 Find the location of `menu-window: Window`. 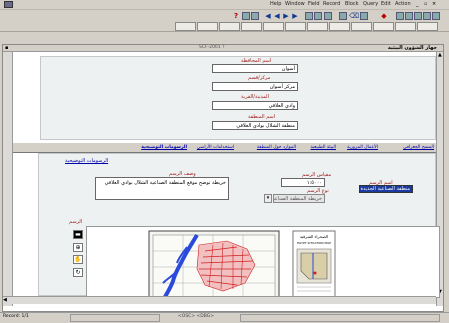

menu-window: Window is located at coordinates (295, 4).